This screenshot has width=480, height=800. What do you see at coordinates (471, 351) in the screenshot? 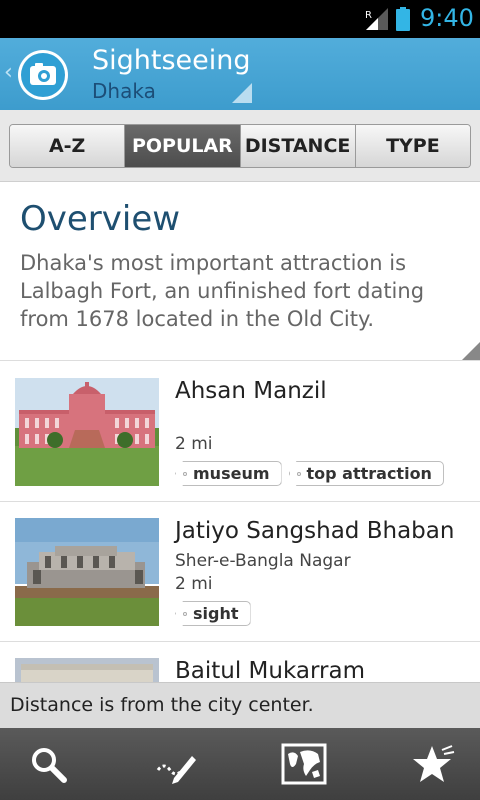
I see `expand-indicator-icon` at bounding box center [471, 351].